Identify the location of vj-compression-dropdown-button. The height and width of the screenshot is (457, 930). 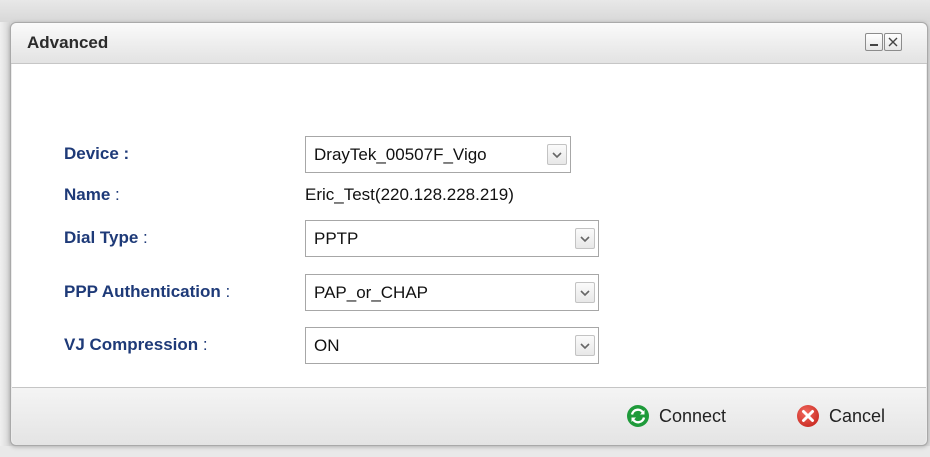
(585, 345).